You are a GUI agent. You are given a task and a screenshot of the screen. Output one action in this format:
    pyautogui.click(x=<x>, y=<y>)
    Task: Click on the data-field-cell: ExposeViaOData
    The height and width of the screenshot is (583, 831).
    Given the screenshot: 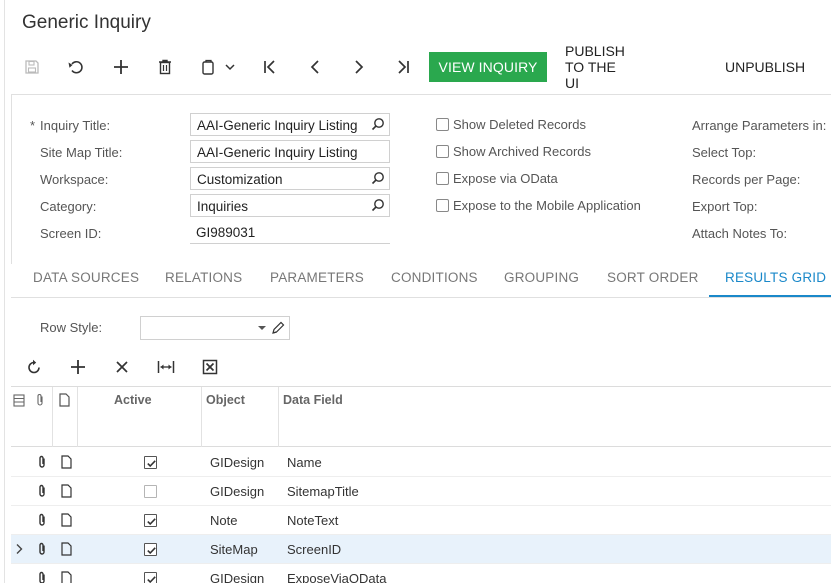 What is the action you would take?
    pyautogui.click(x=337, y=577)
    